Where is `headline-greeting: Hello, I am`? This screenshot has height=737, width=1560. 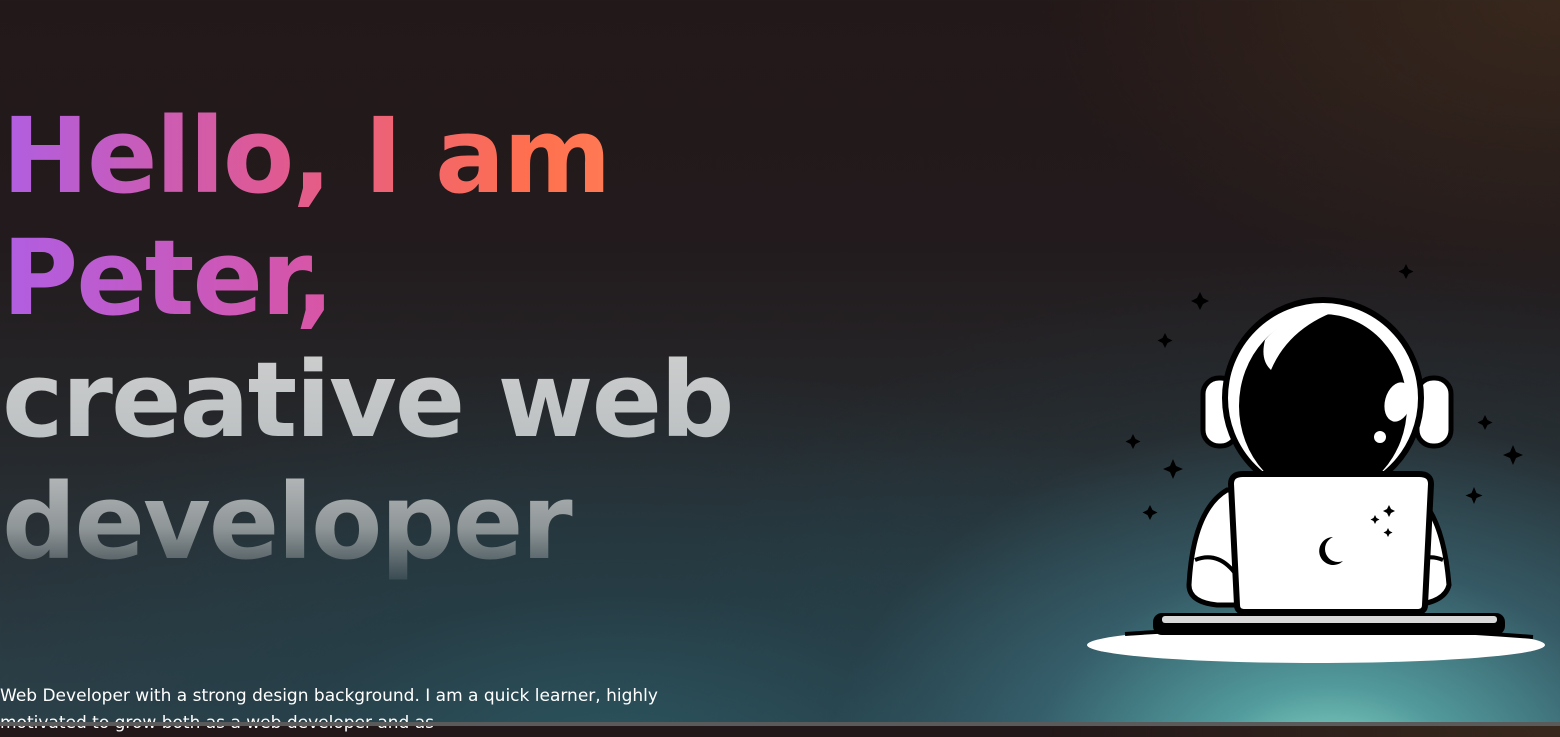
headline-greeting: Hello, I am is located at coordinates (367, 156).